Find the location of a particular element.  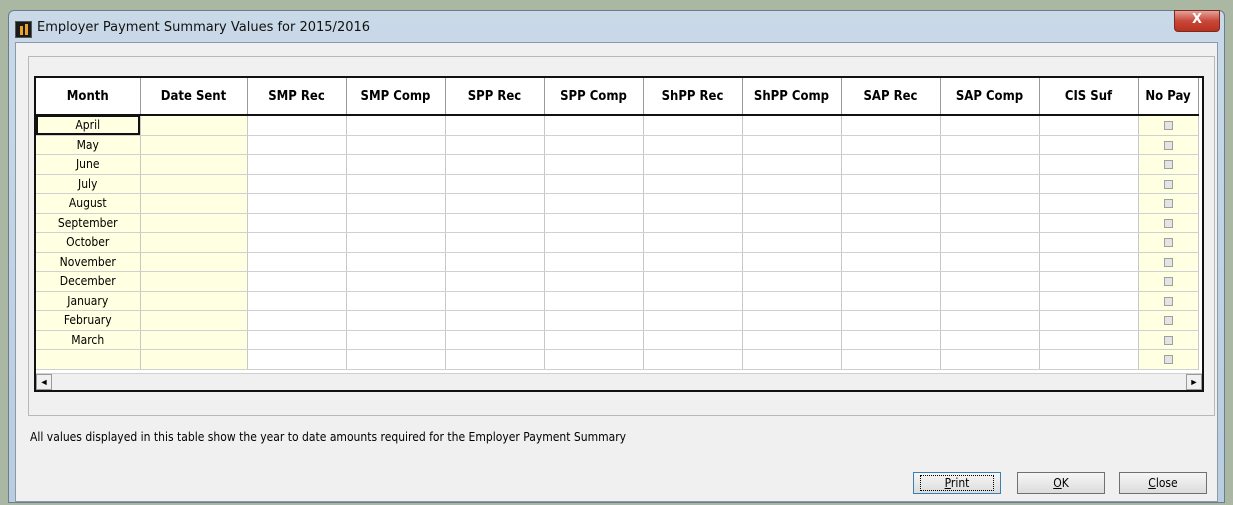

ok-button: OK is located at coordinates (1061, 483).